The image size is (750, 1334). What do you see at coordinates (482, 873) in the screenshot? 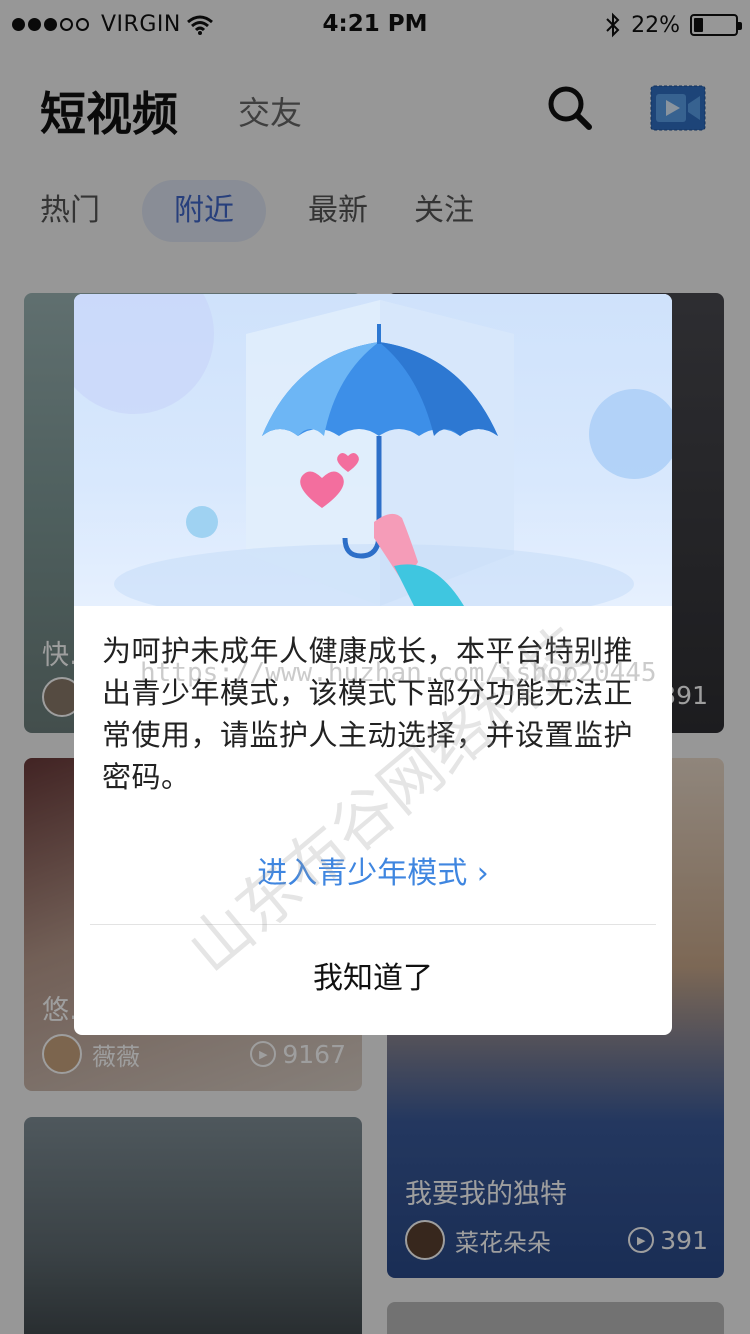
I see `chevron-right-icon: ›` at bounding box center [482, 873].